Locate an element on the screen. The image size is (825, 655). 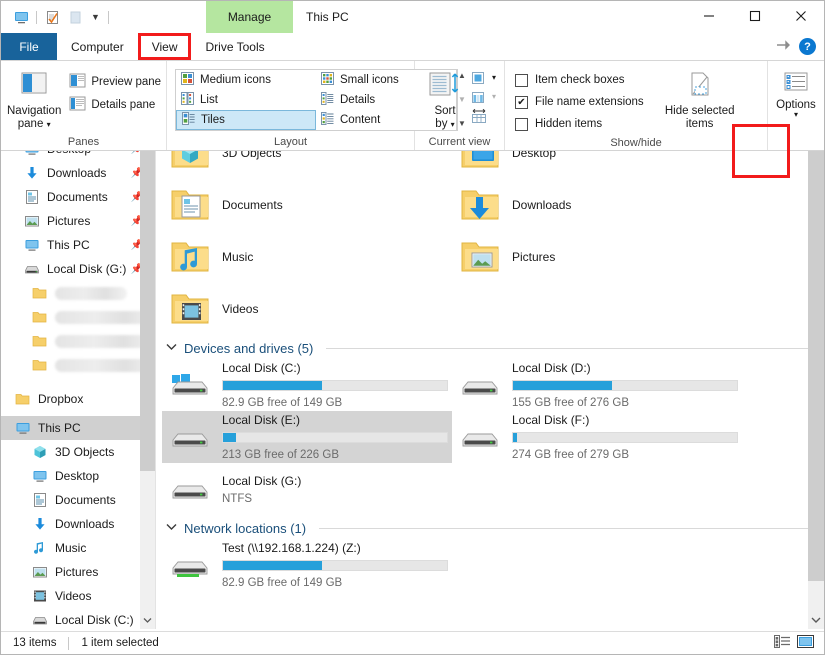
large-icons-view-icon is located at coordinates (805, 643).